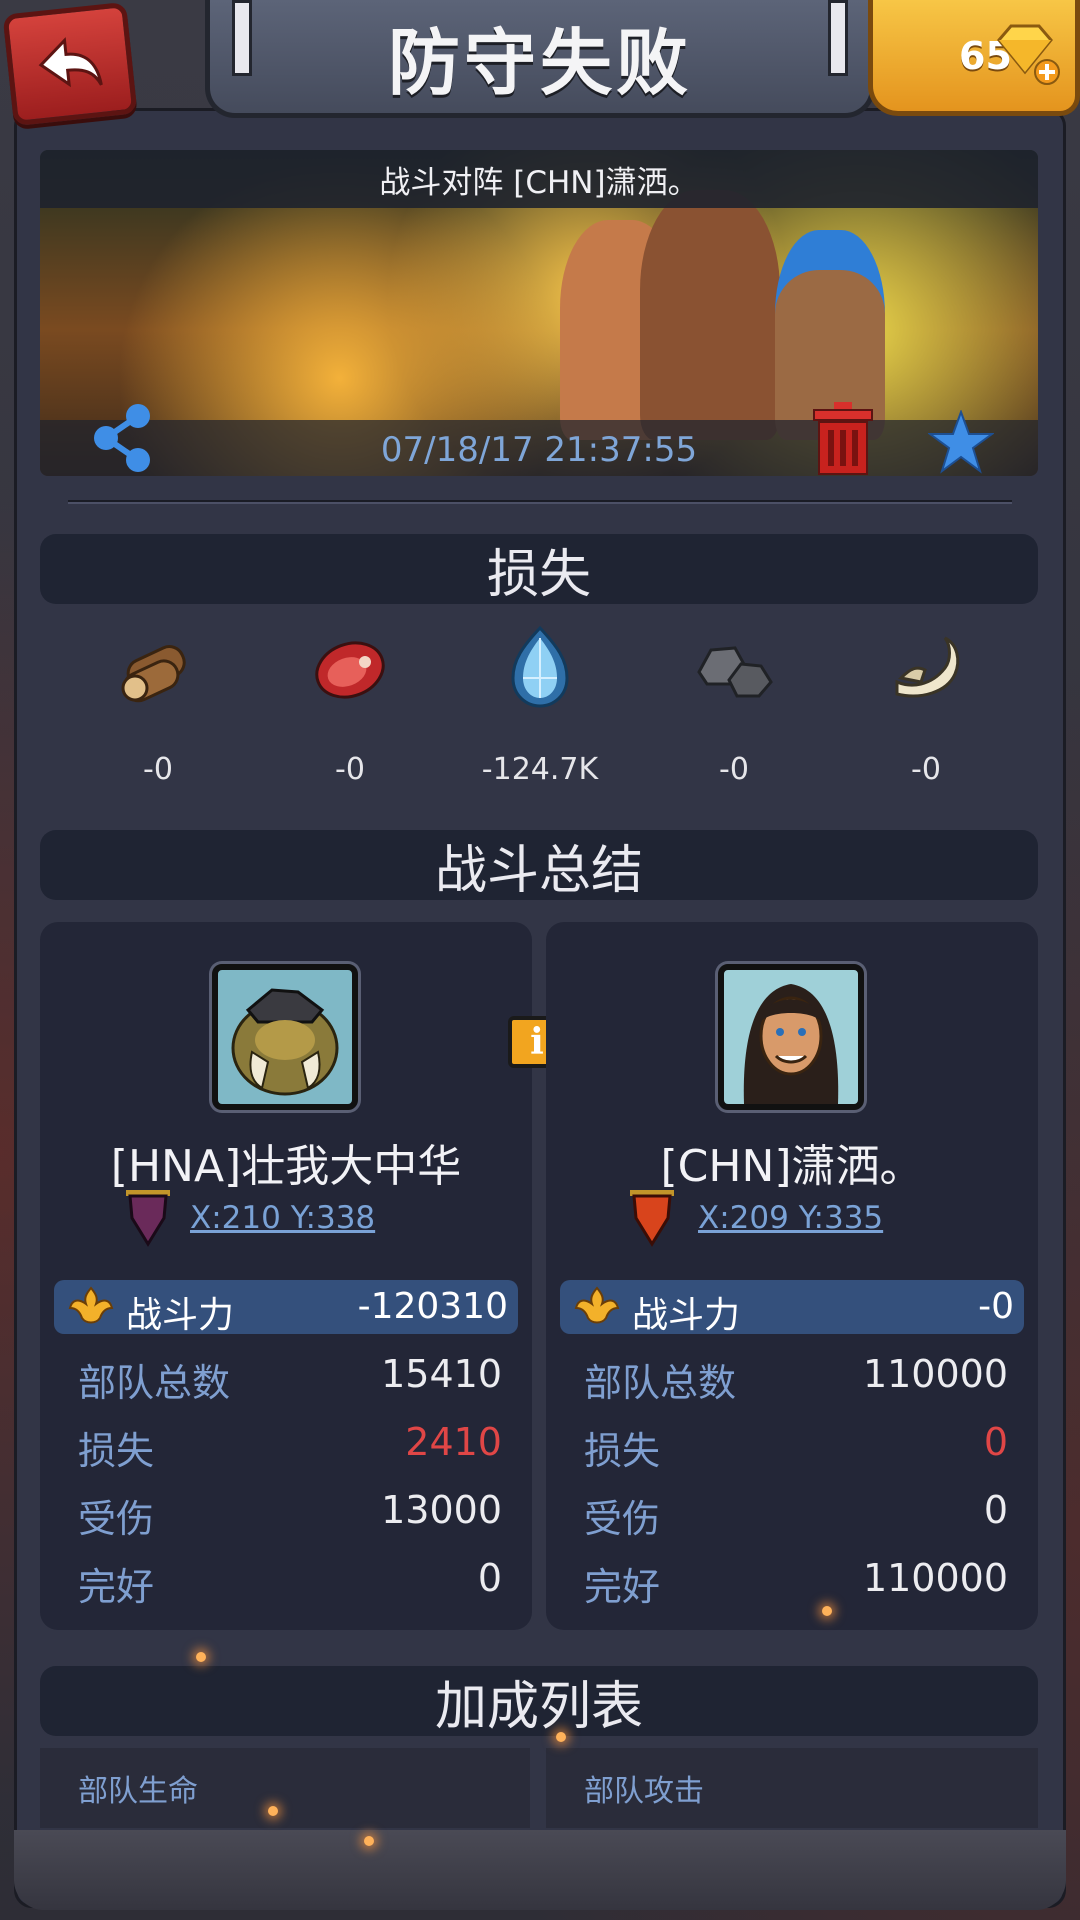 Image resolution: width=1080 pixels, height=1920 pixels. I want to click on attacker-power-value: -120310, so click(432, 1306).